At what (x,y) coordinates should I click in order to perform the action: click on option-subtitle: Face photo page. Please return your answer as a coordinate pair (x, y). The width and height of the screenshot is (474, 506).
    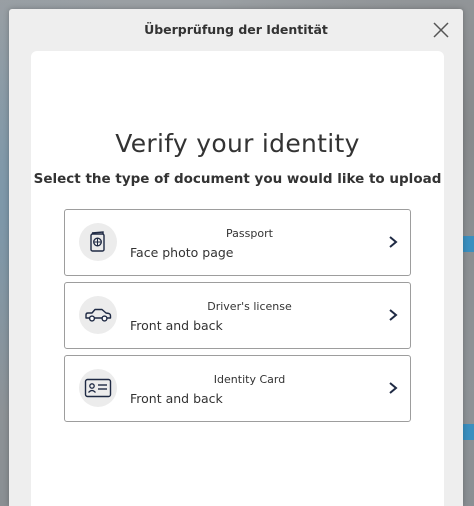
    Looking at the image, I should click on (182, 252).